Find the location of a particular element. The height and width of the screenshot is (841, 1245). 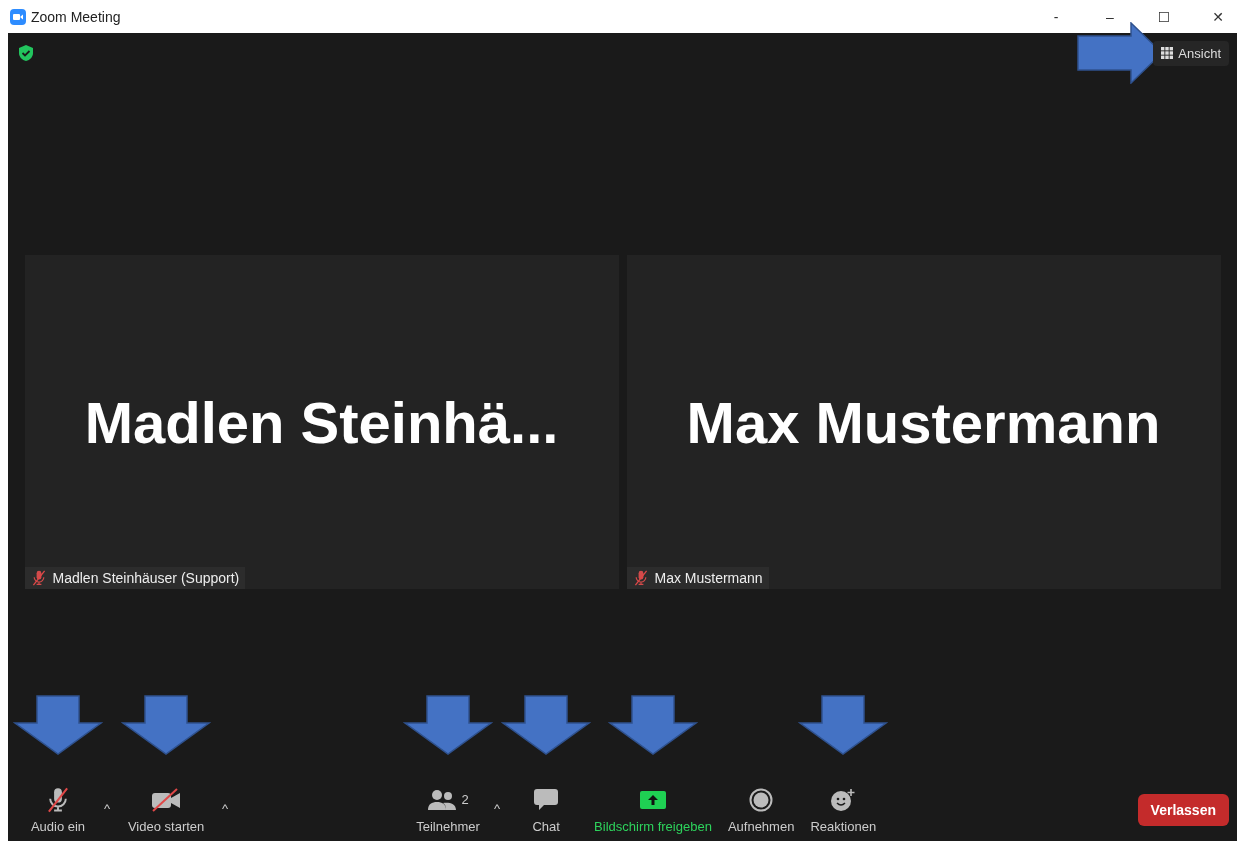

participants-button: 2 Teilnehmer is located at coordinates (448, 810).